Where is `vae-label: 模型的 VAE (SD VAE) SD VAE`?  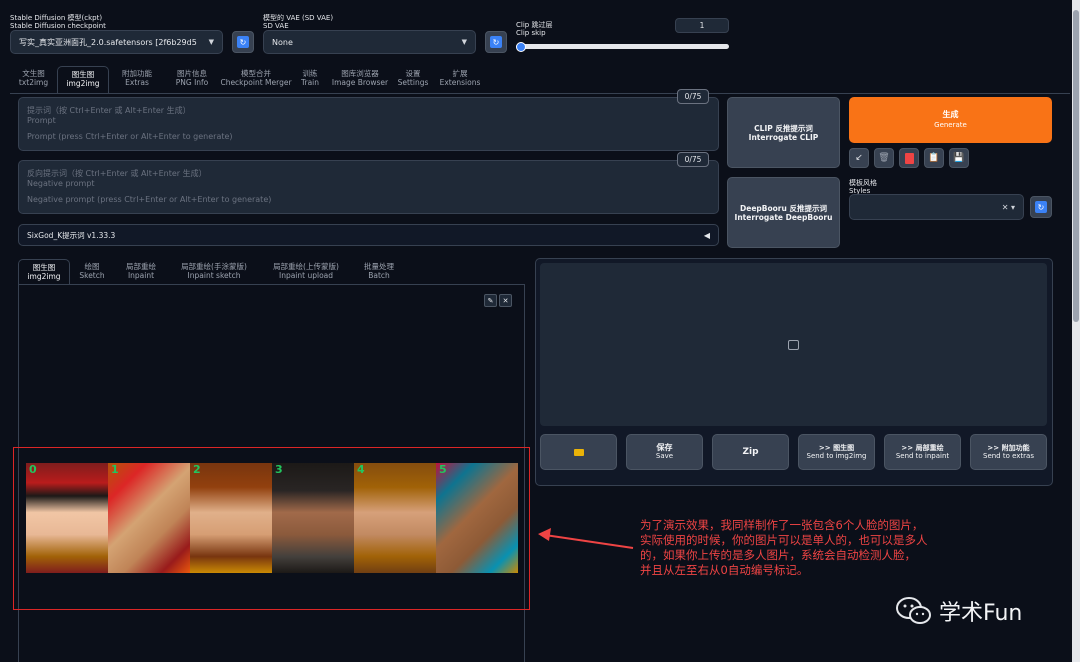
vae-label: 模型的 VAE (SD VAE) SD VAE is located at coordinates (298, 22).